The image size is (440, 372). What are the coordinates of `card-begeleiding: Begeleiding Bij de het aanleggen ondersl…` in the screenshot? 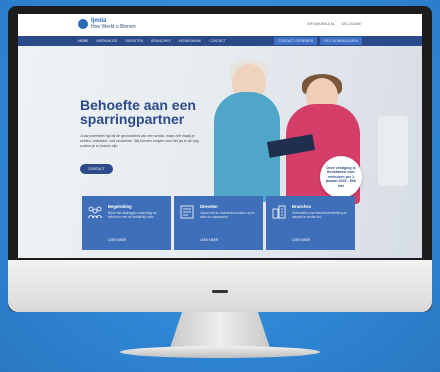 It's located at (126, 223).